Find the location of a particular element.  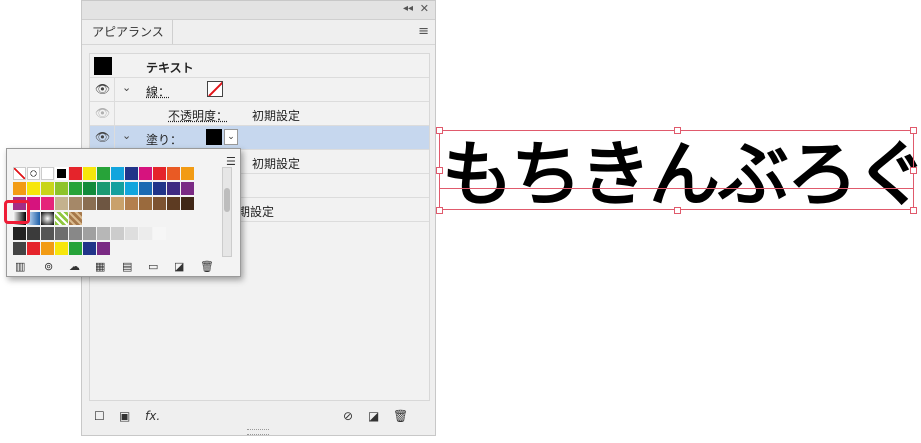

folder-icon: ▭ is located at coordinates (153, 266).